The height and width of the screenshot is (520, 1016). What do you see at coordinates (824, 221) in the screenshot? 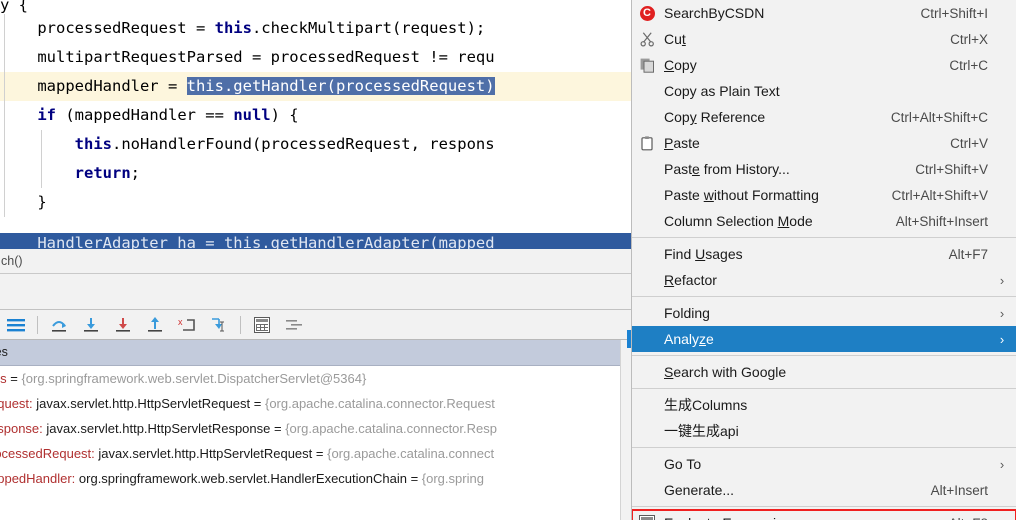
I see `menu-item-column-selection-mode: Column Selection Mode Alt+Shift+Insert` at bounding box center [824, 221].